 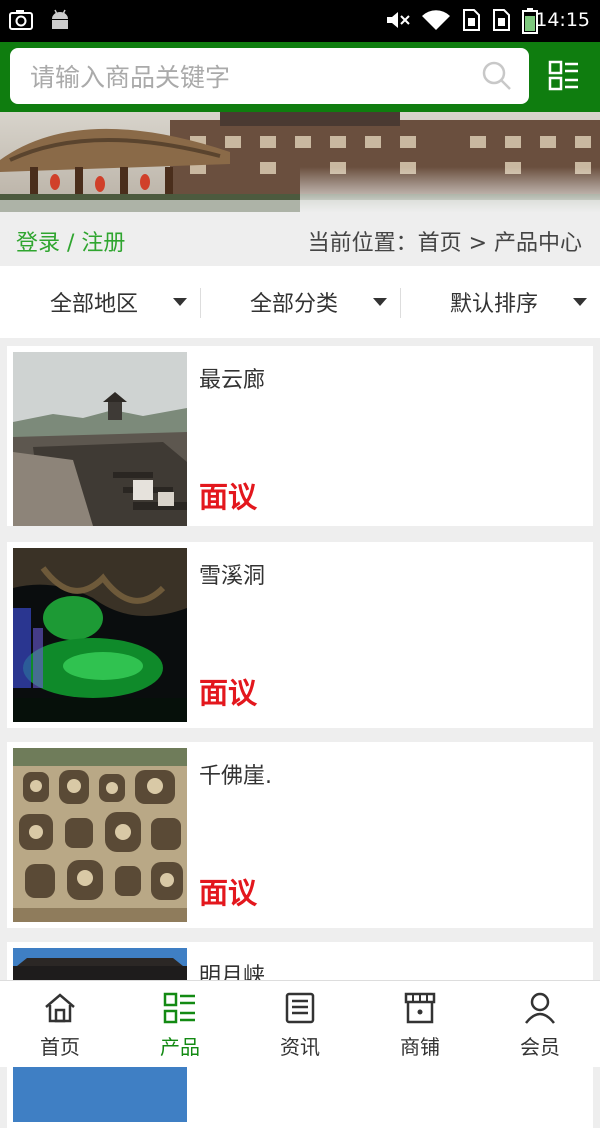 What do you see at coordinates (420, 1008) in the screenshot?
I see `shop-icon` at bounding box center [420, 1008].